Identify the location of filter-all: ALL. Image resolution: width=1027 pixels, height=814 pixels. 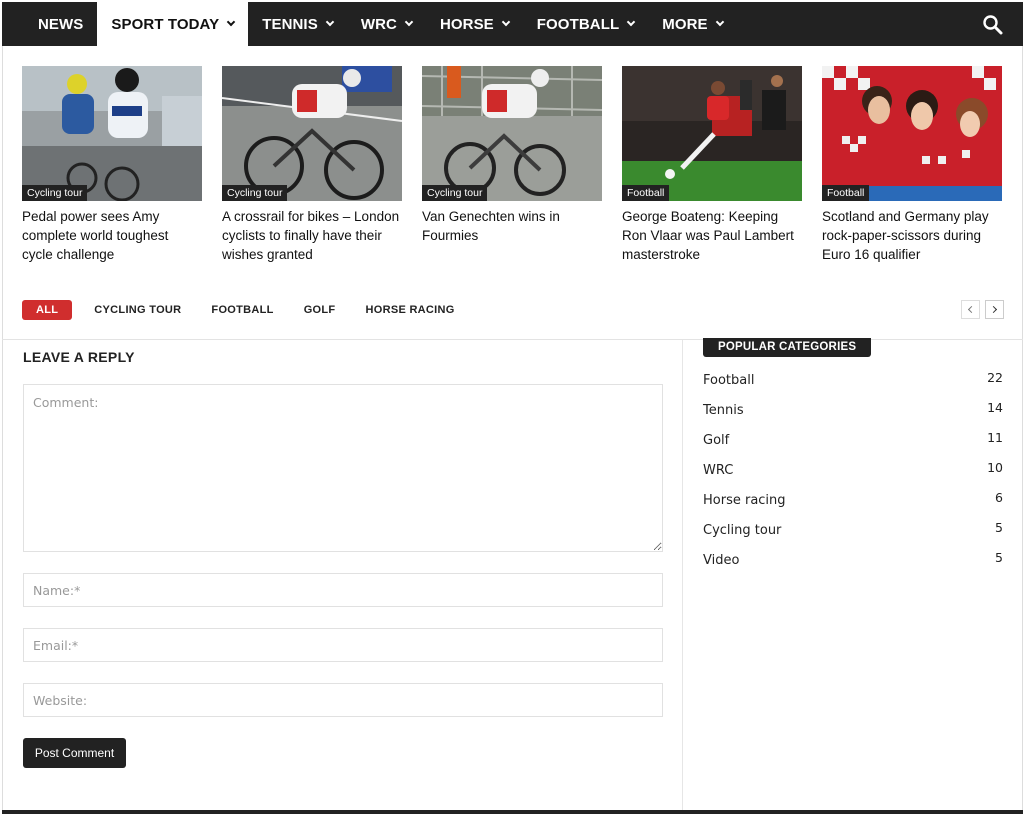
(47, 310).